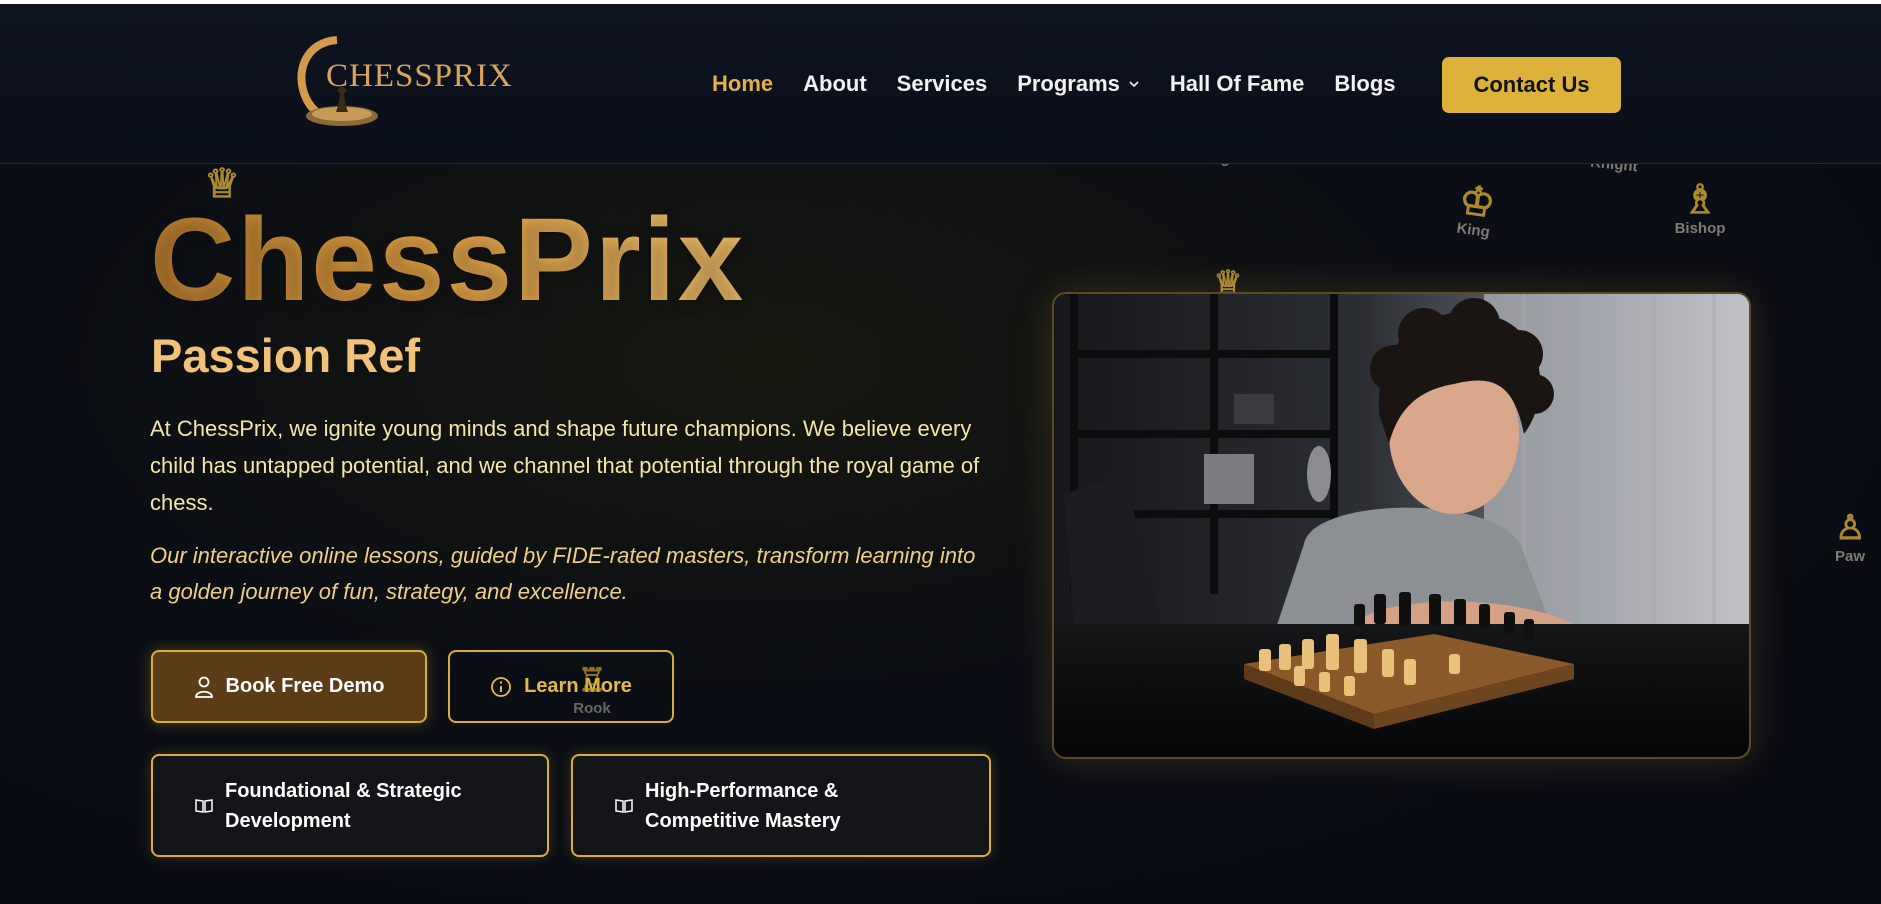  Describe the element at coordinates (203, 687) in the screenshot. I see `user-icon` at that location.